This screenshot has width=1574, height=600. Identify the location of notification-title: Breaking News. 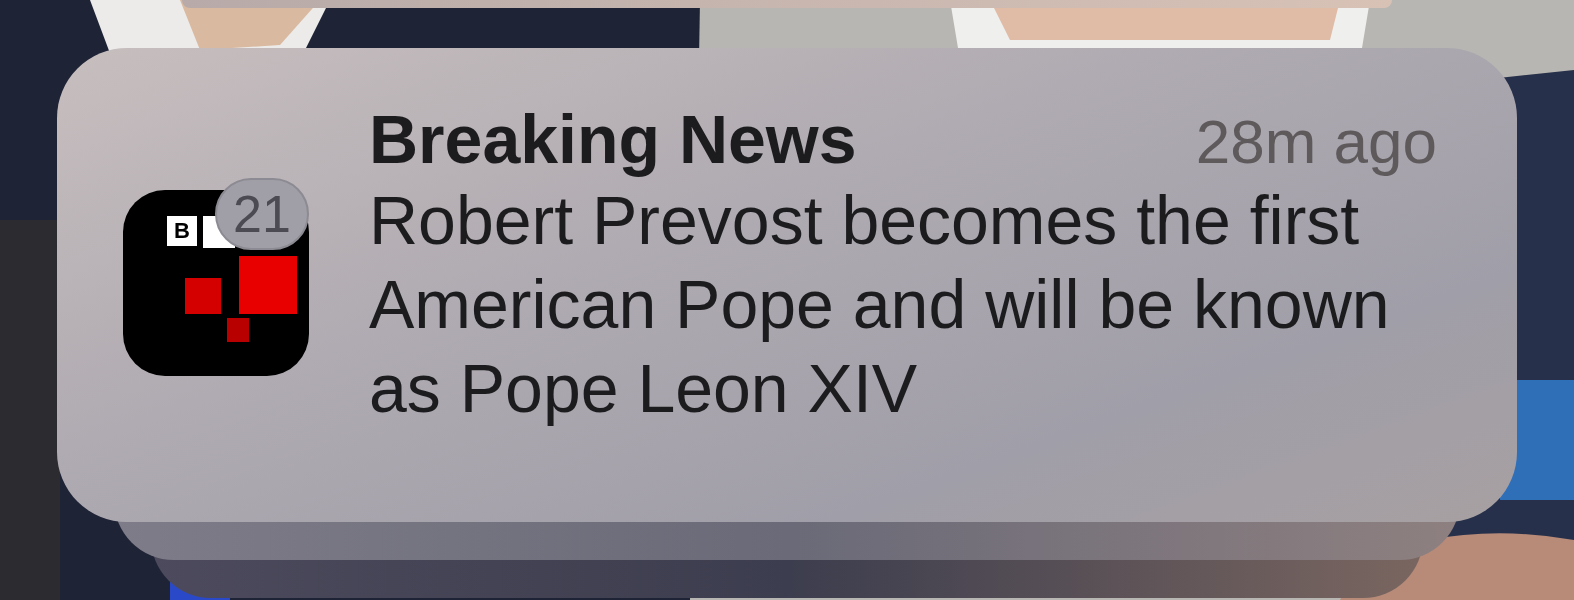
(613, 139).